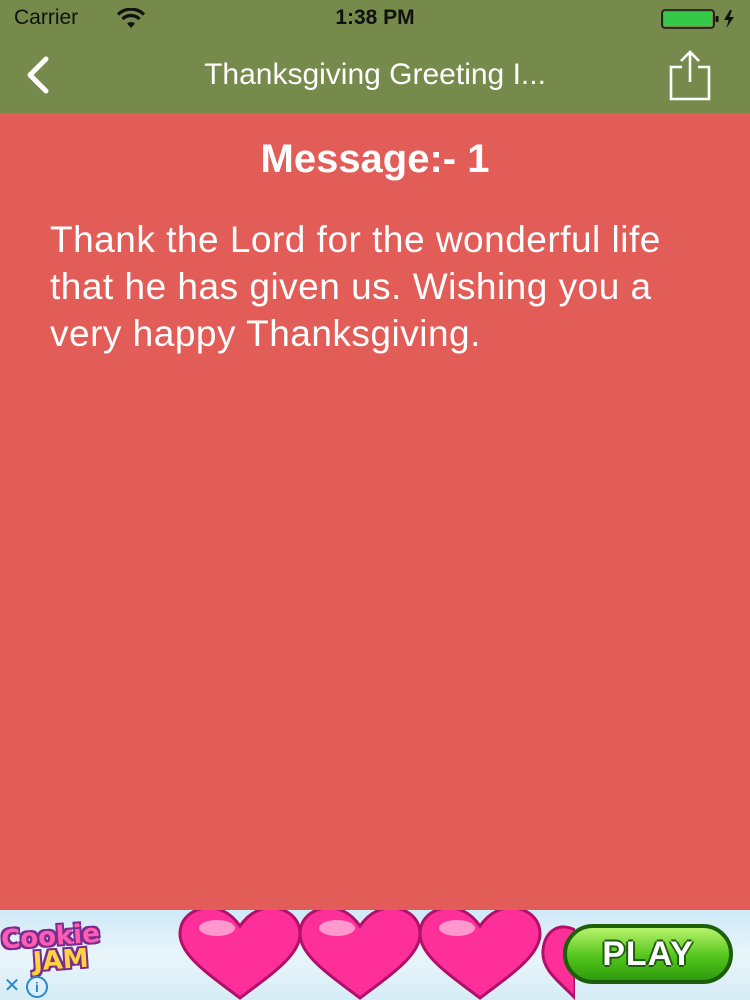 The image size is (750, 1000). Describe the element at coordinates (37, 987) in the screenshot. I see `ad-info-icon: i` at that location.